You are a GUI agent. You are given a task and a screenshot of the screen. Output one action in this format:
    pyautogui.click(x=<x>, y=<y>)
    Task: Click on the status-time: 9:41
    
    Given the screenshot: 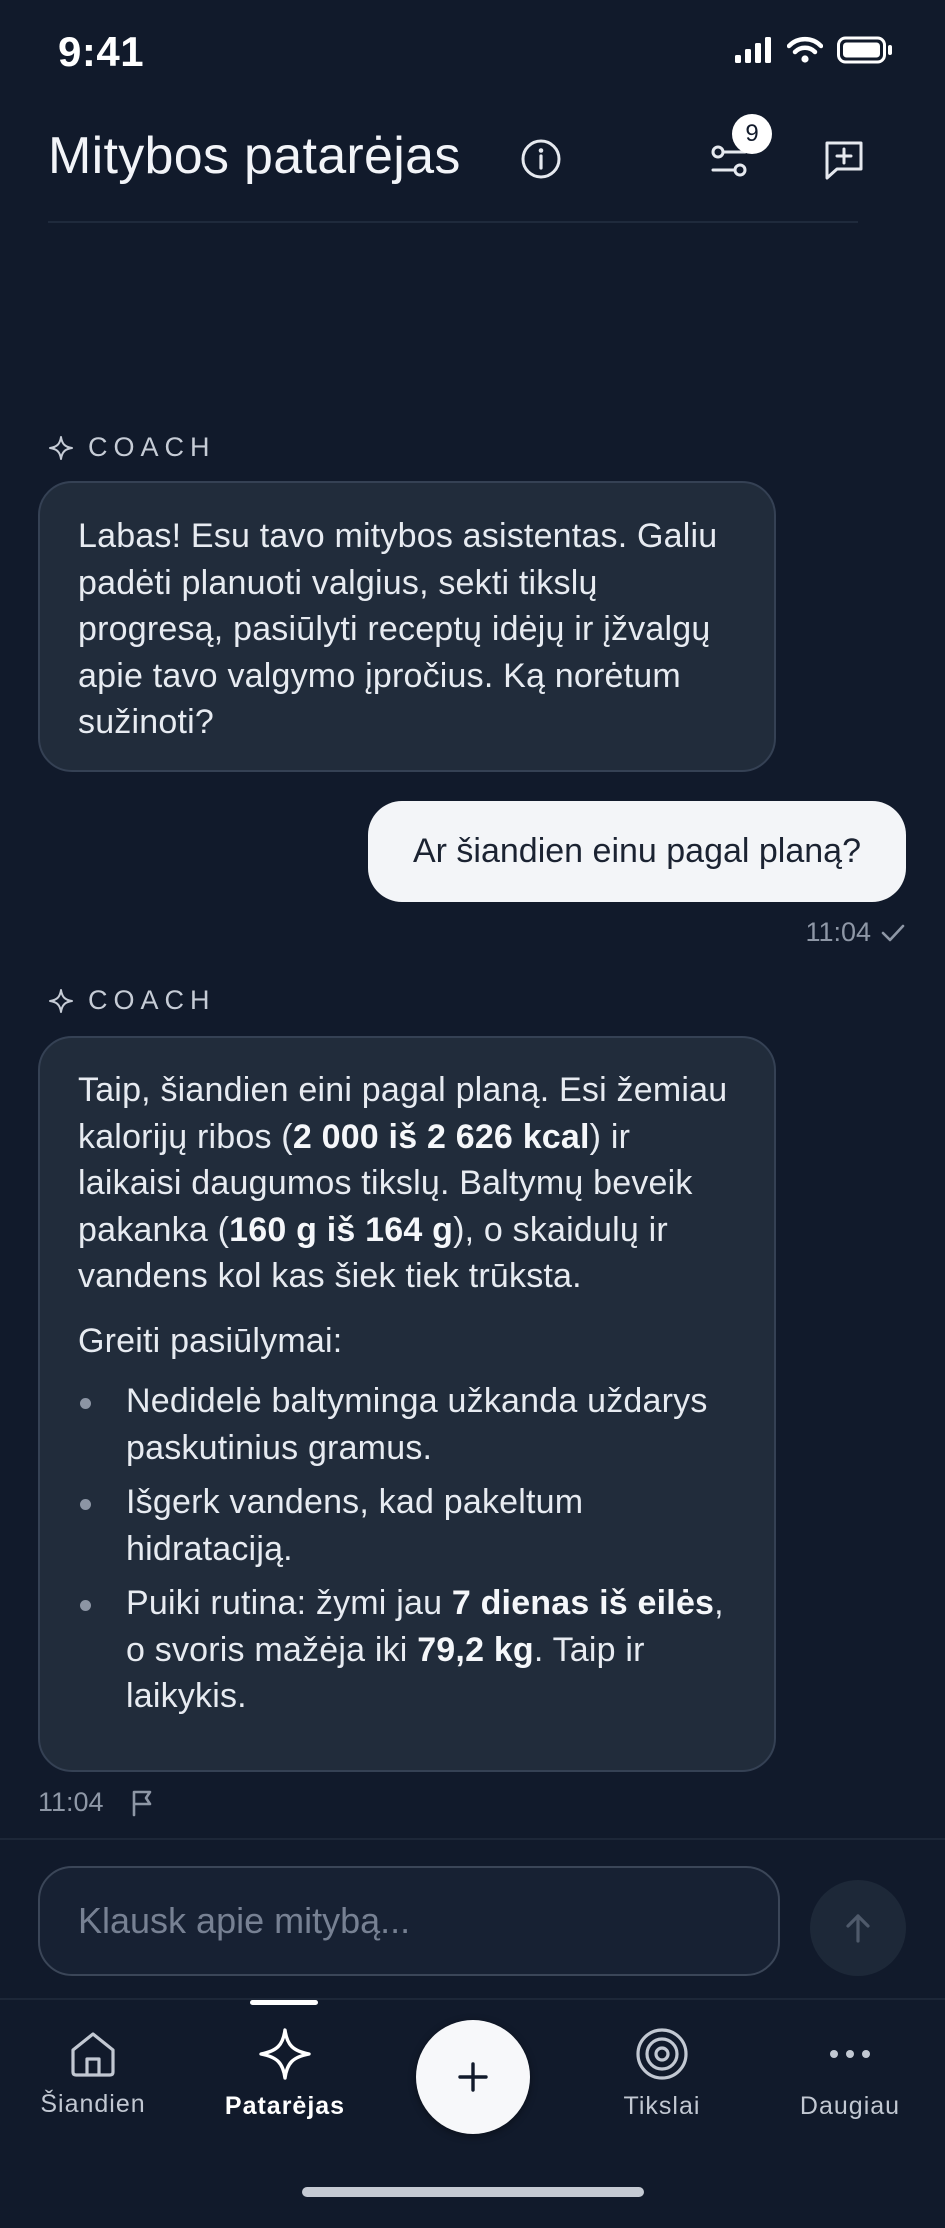 What is the action you would take?
    pyautogui.click(x=101, y=51)
    